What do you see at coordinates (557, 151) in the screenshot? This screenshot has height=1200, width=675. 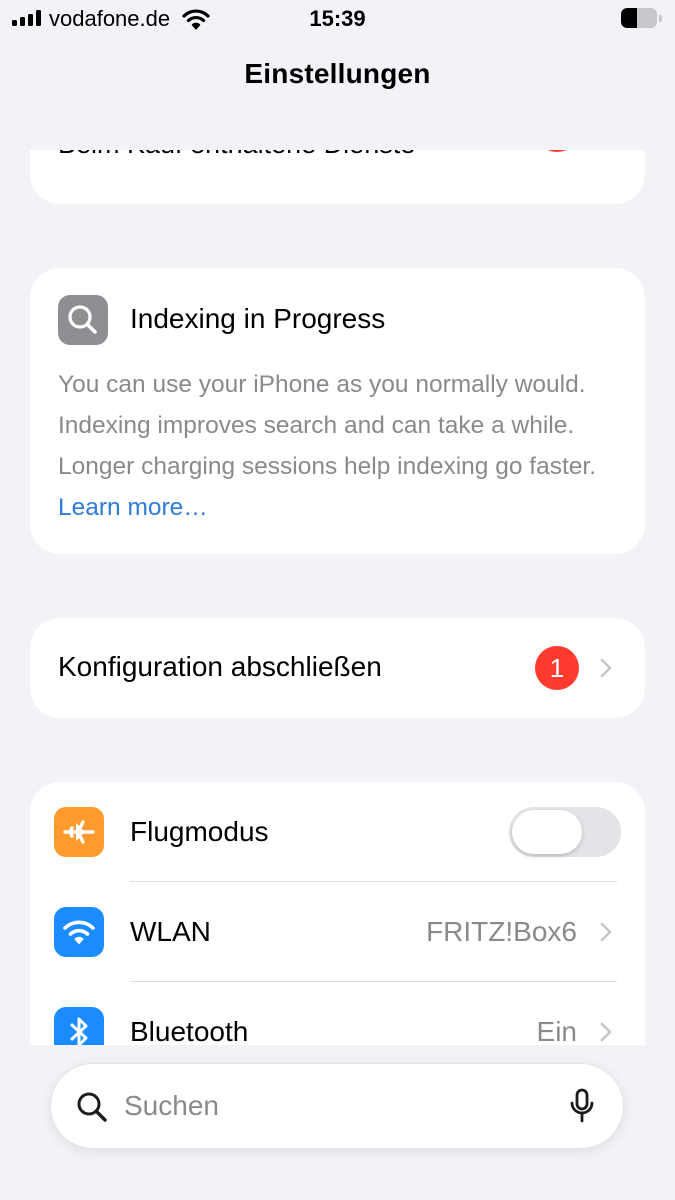 I see `notification-badge: 4` at bounding box center [557, 151].